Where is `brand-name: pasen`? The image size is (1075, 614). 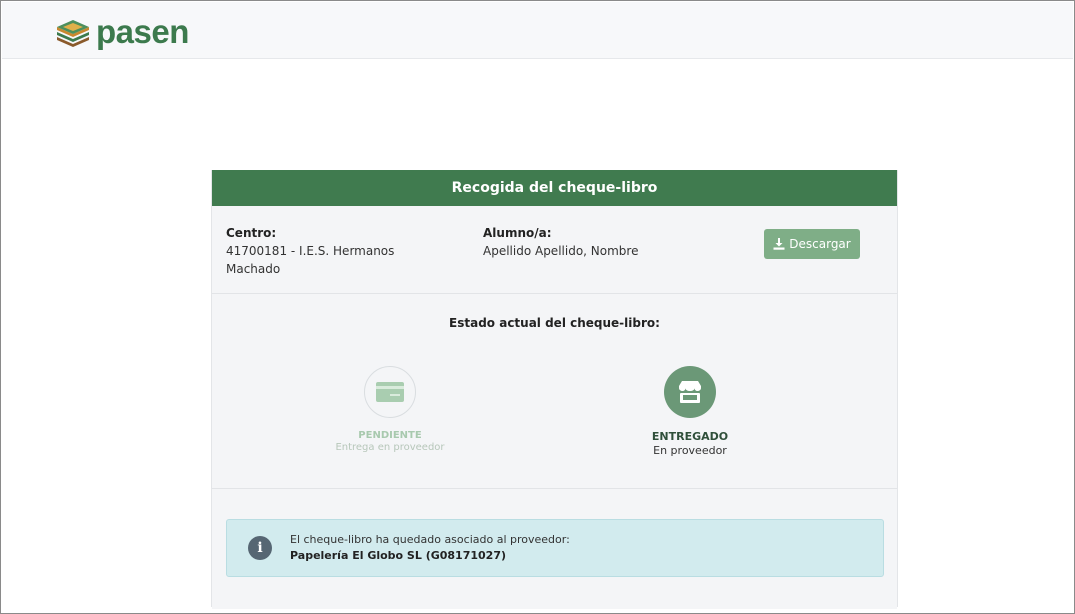
brand-name: pasen is located at coordinates (142, 31).